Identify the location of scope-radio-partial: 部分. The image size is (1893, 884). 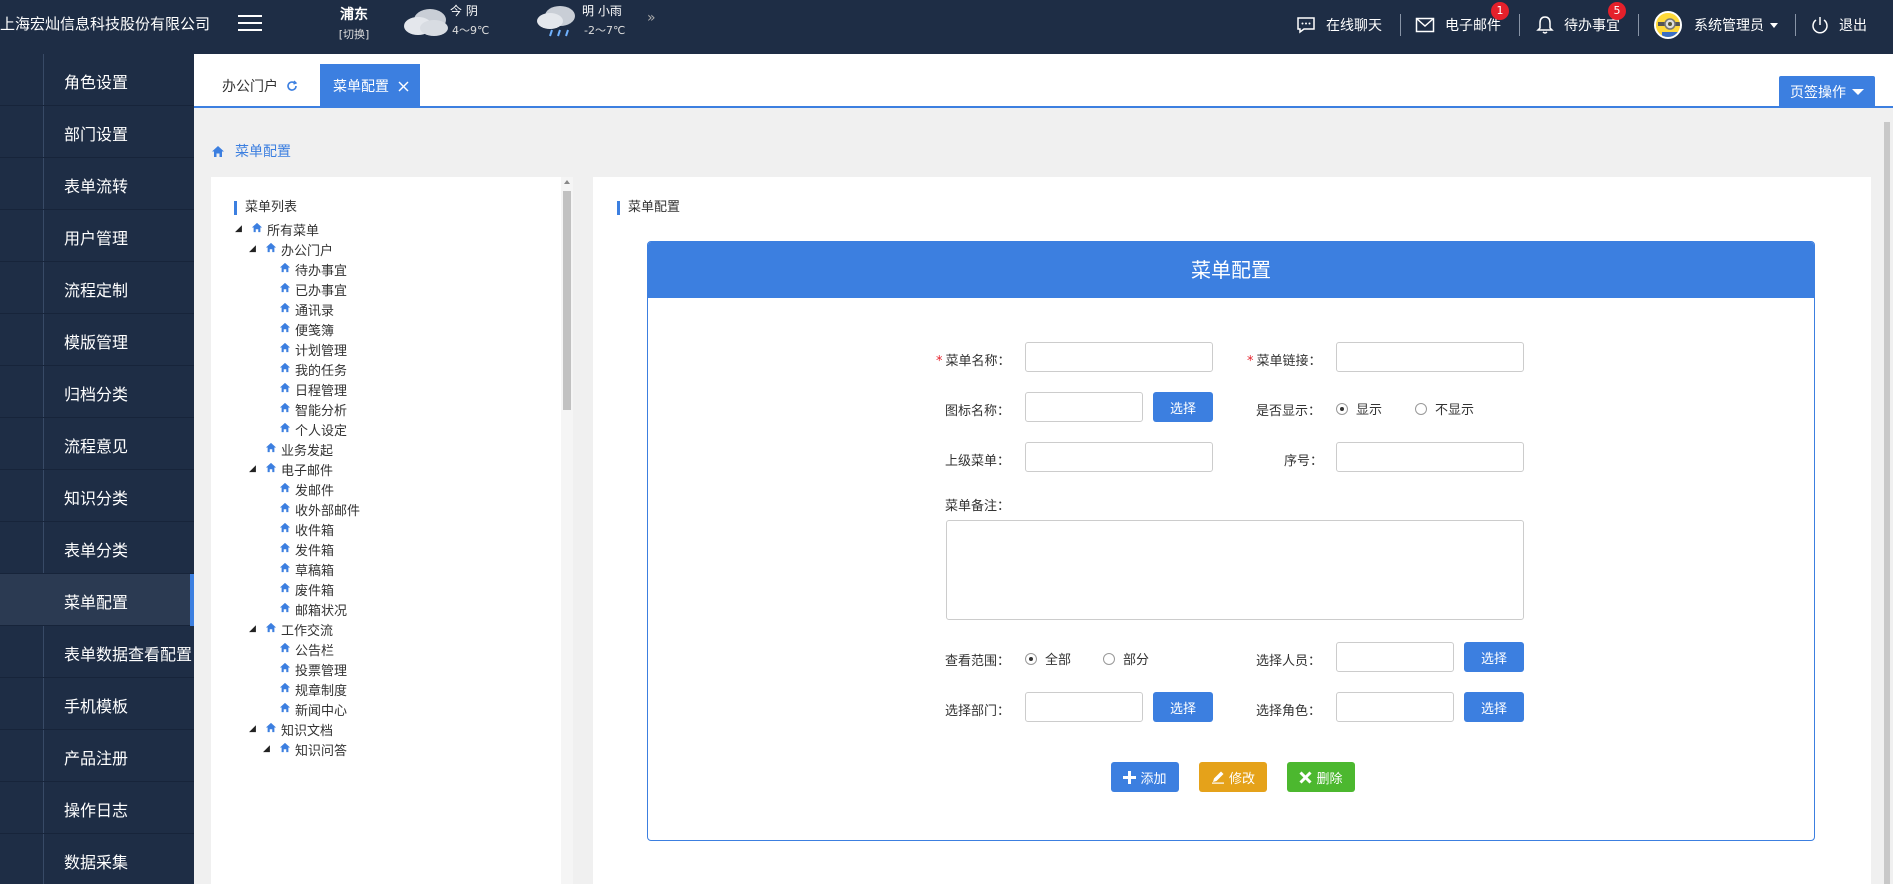
(1126, 658).